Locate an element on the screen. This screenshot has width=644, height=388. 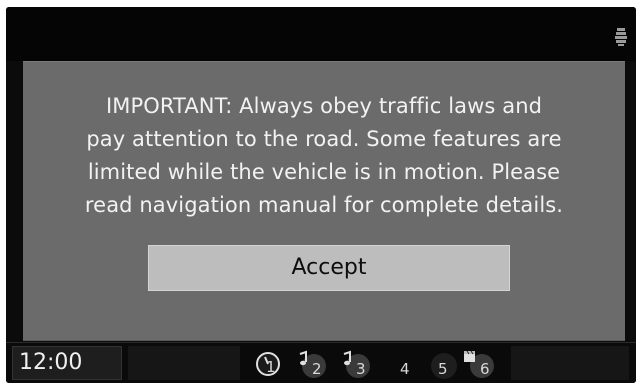
preset-number: 5 is located at coordinates (443, 369).